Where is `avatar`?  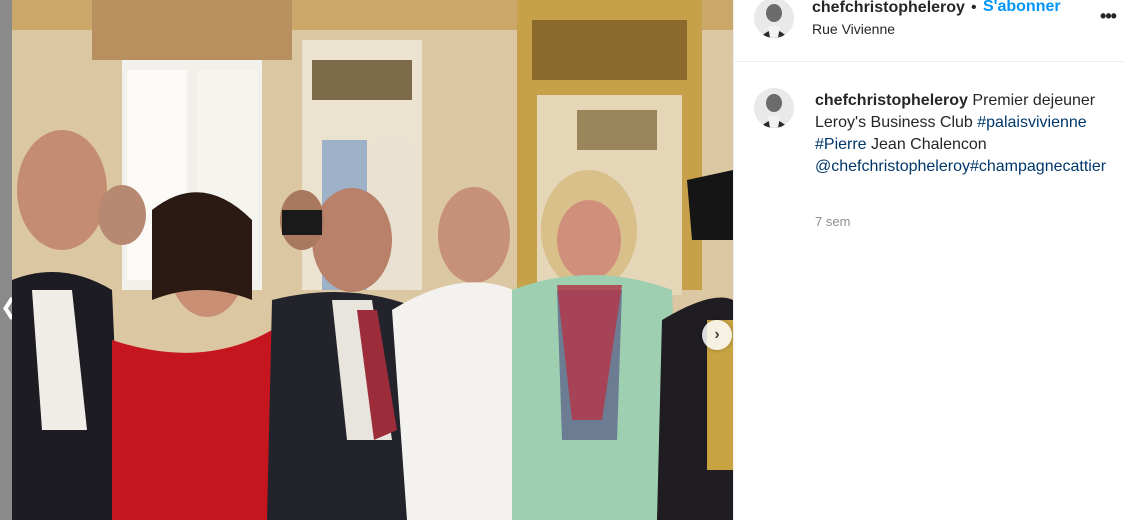 avatar is located at coordinates (774, 19).